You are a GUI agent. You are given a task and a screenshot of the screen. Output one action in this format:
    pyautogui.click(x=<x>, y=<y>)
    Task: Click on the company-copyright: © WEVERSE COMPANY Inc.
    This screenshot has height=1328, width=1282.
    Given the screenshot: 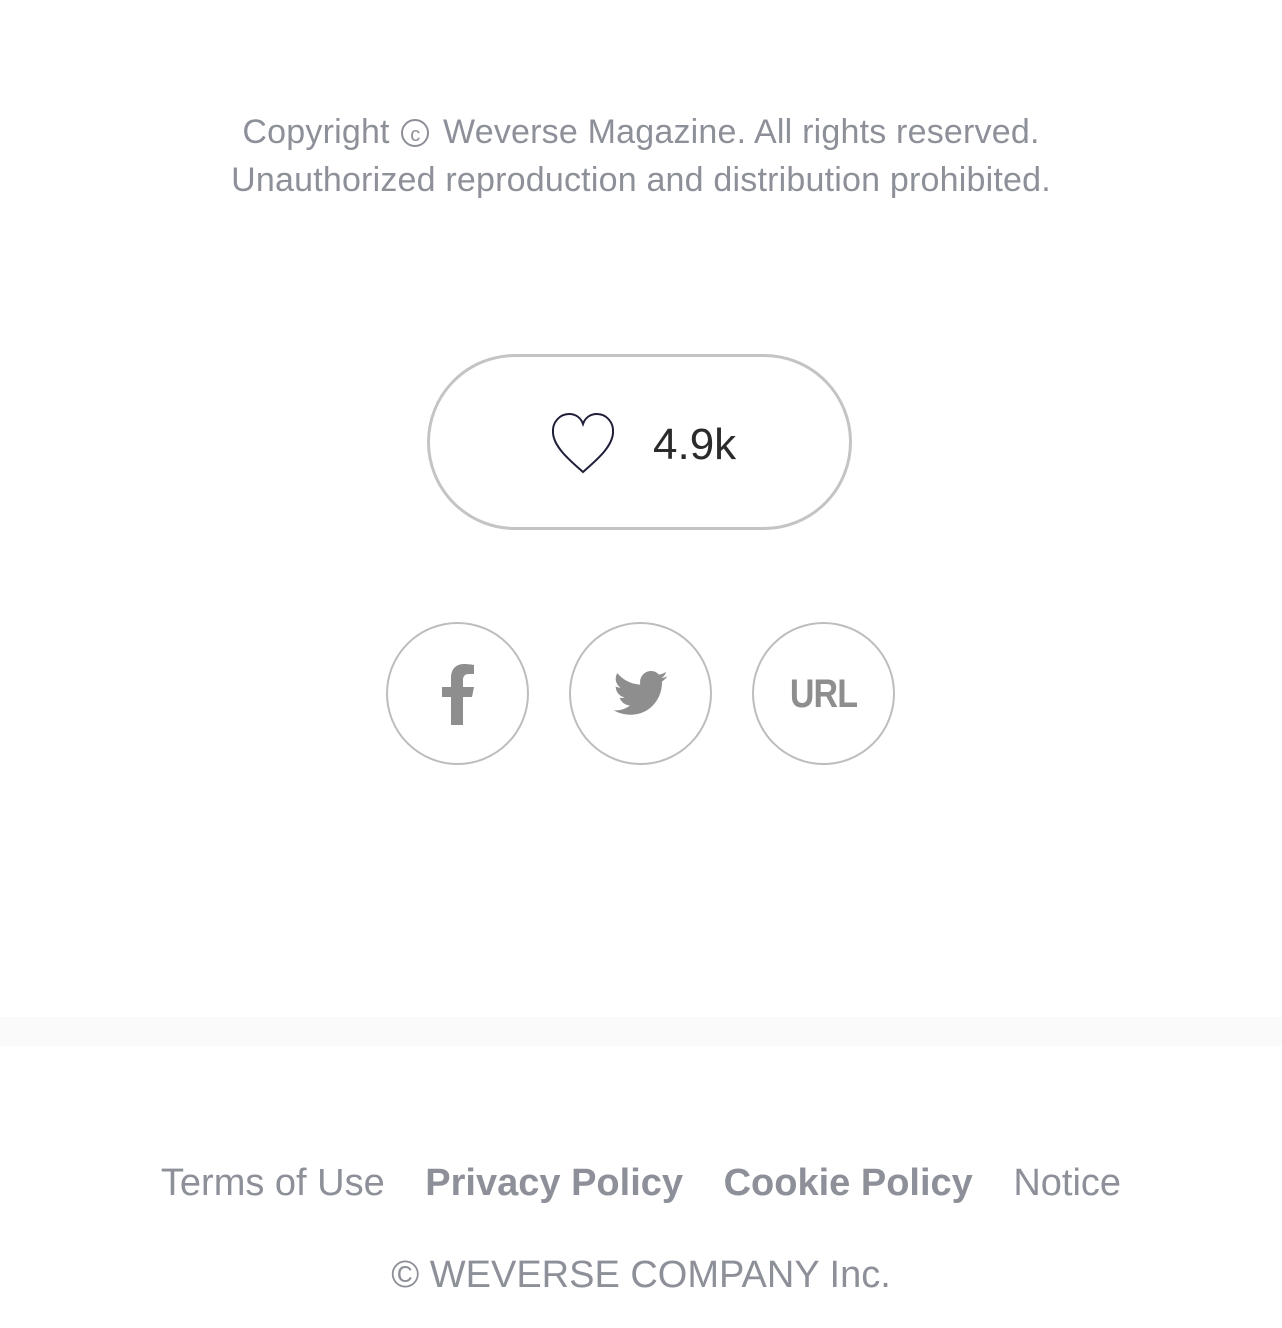 What is the action you would take?
    pyautogui.click(x=641, y=1275)
    